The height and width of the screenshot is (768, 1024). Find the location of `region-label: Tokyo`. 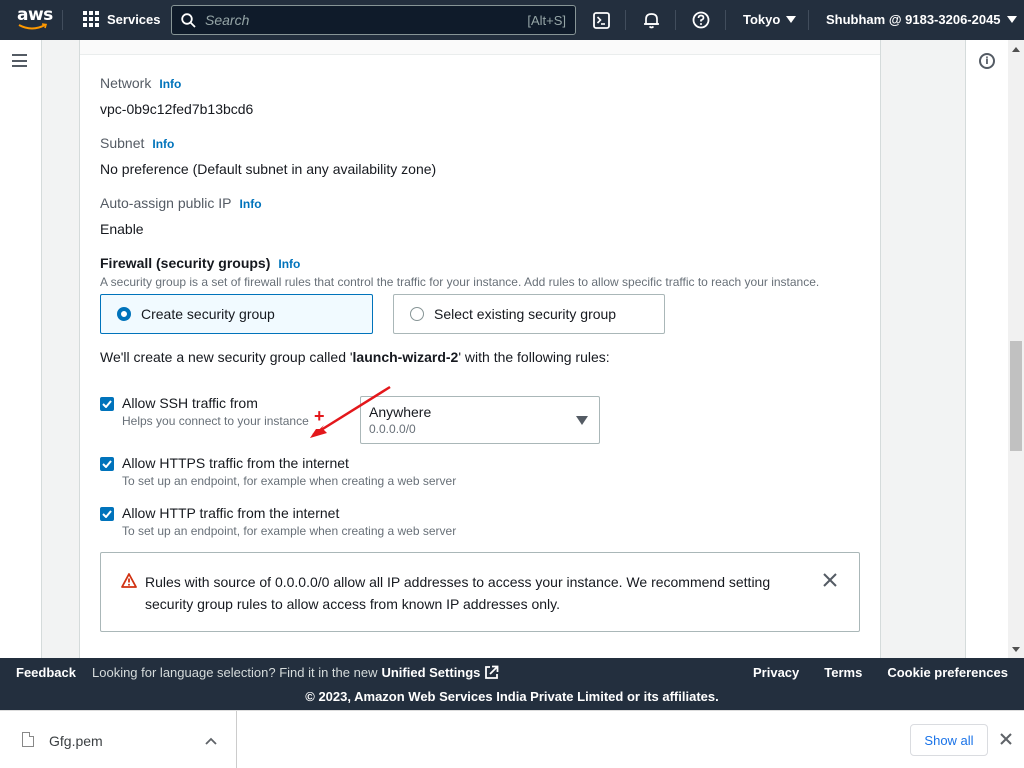

region-label: Tokyo is located at coordinates (762, 19).